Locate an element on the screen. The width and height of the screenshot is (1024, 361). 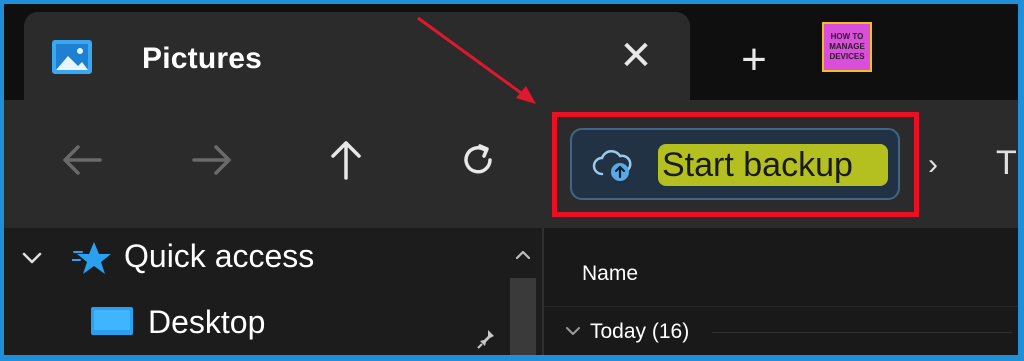
desktop-icon is located at coordinates (112, 321).